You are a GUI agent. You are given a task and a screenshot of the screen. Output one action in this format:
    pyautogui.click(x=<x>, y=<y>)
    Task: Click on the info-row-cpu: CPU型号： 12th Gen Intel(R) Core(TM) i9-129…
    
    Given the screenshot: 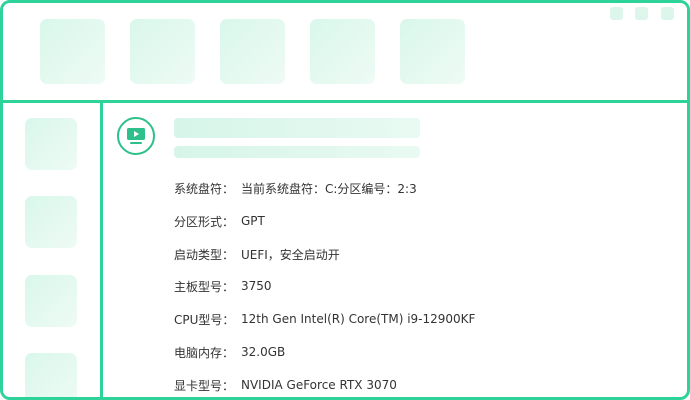 What is the action you would take?
    pyautogui.click(x=324, y=319)
    